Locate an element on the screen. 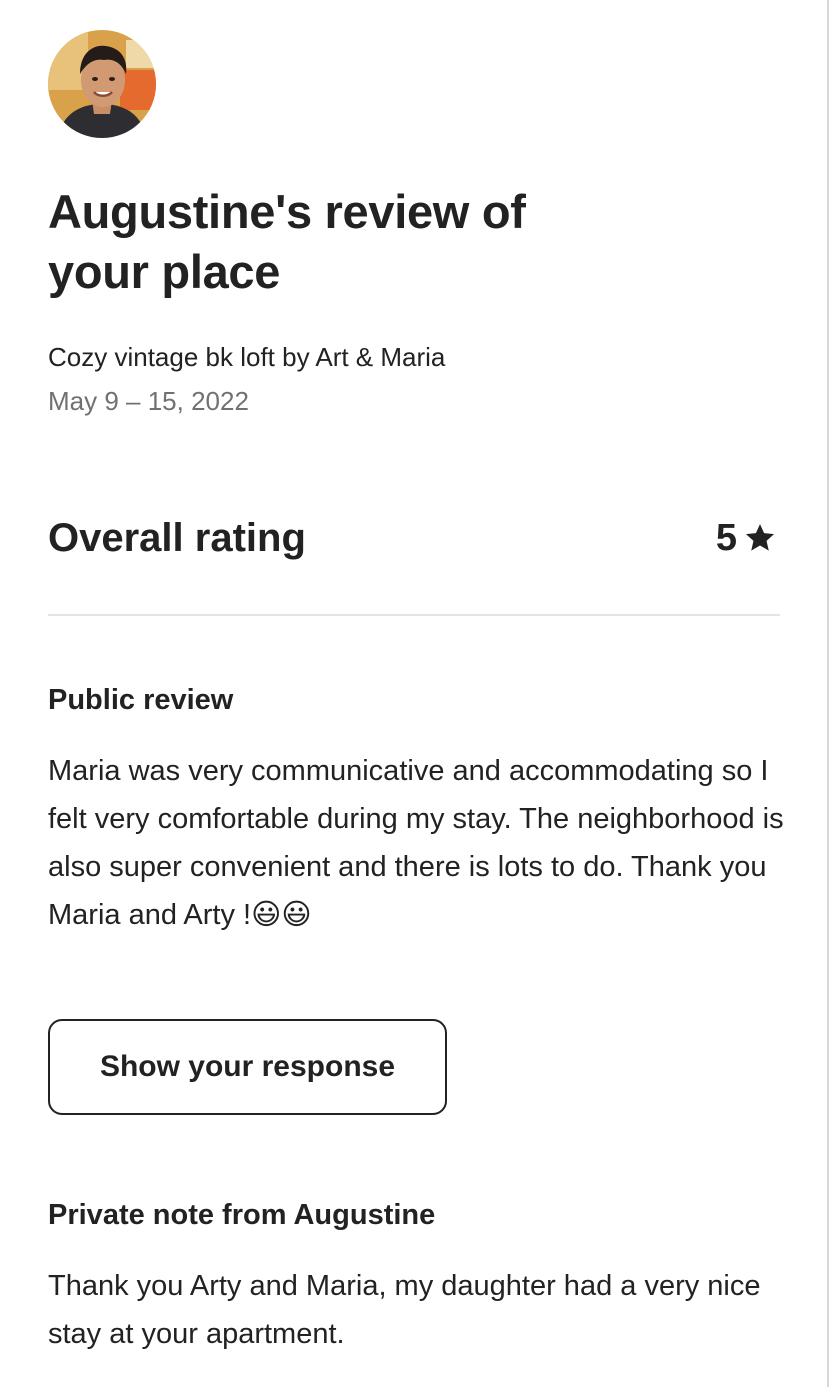 The height and width of the screenshot is (1387, 829). reviewer-photo is located at coordinates (102, 84).